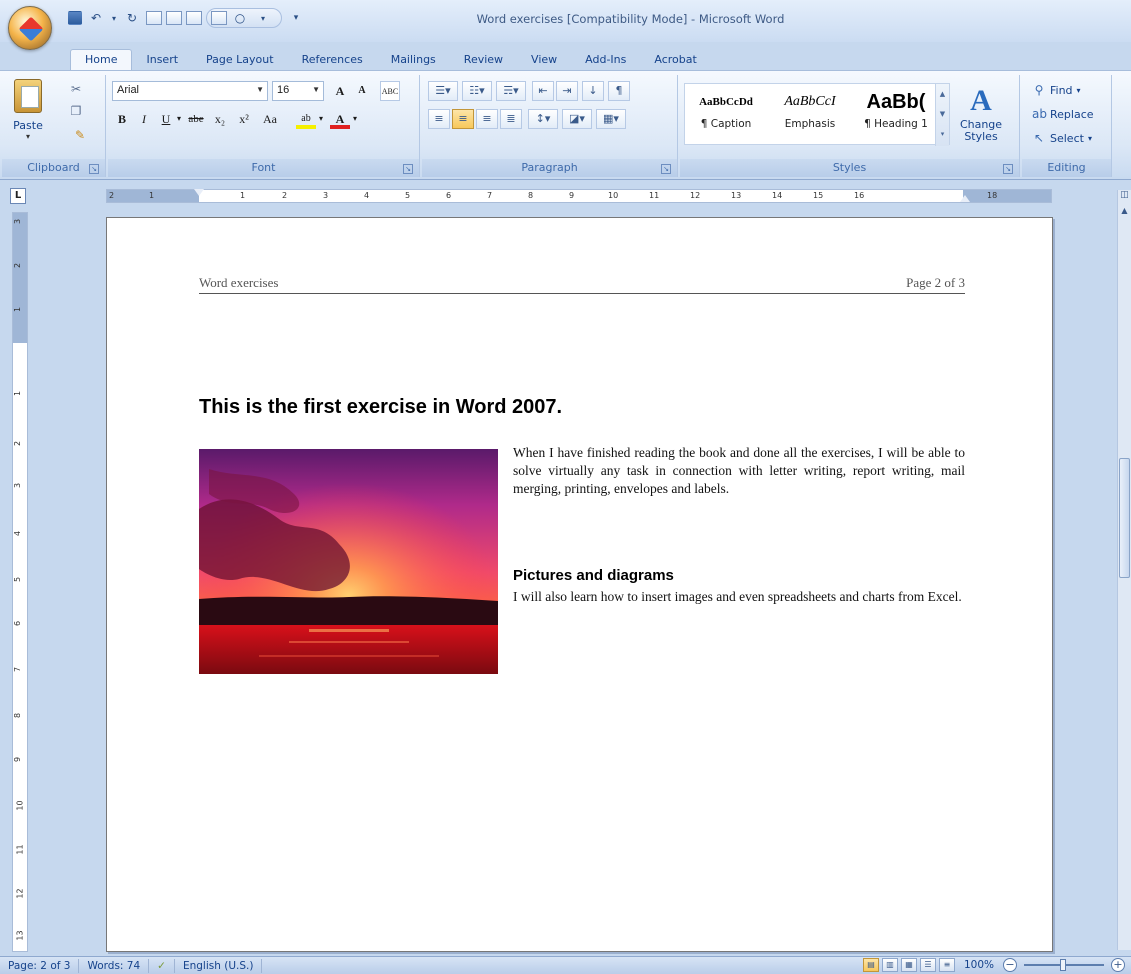 The width and height of the screenshot is (1131, 974). What do you see at coordinates (270, 119) in the screenshot?
I see `change-case-button: Aa` at bounding box center [270, 119].